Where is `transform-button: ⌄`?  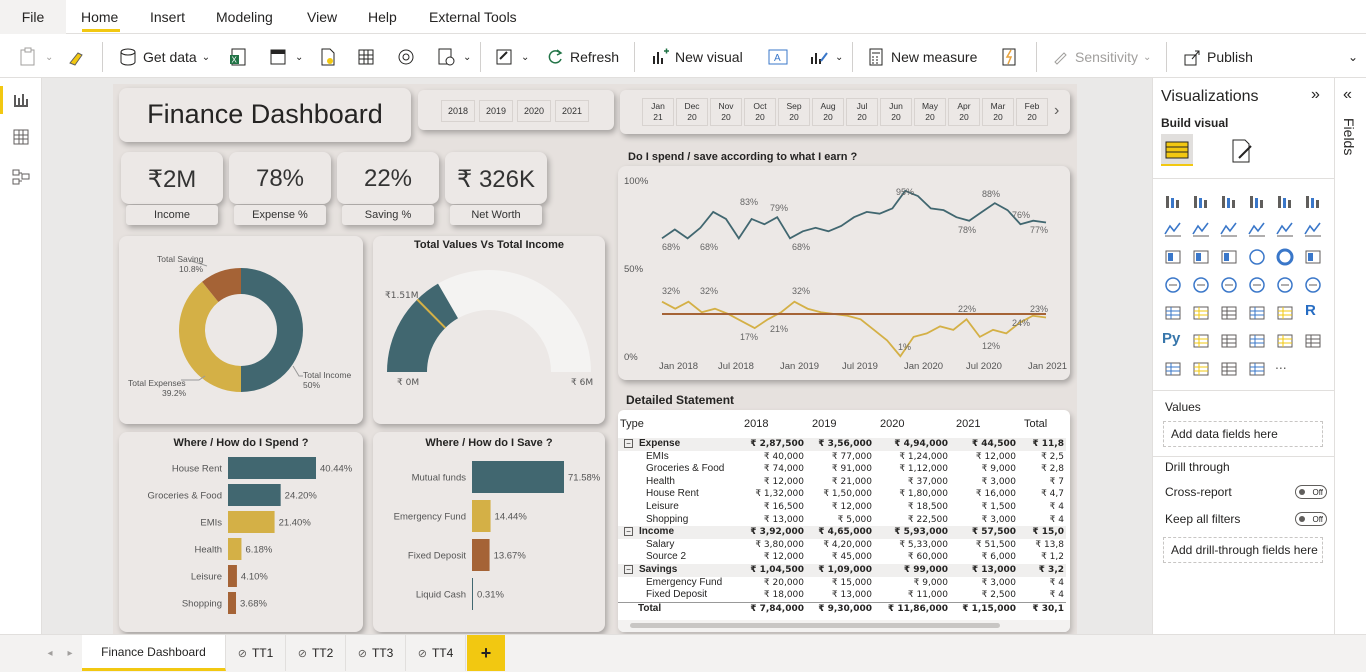 transform-button: ⌄ is located at coordinates (511, 57).